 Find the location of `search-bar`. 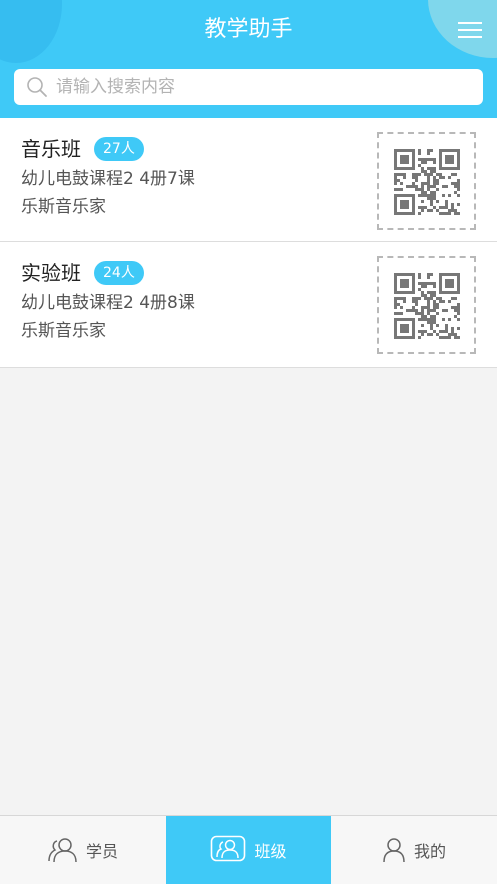

search-bar is located at coordinates (248, 87).